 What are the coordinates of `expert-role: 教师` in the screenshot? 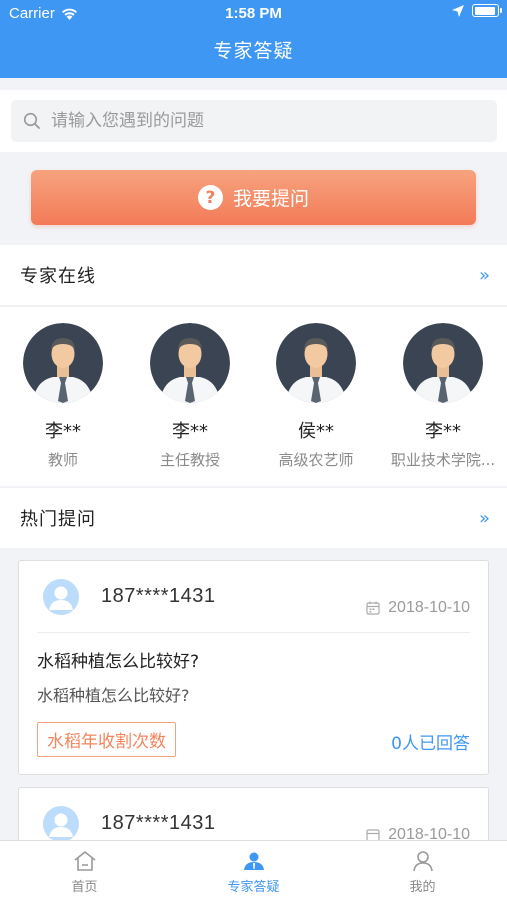 It's located at (62, 460).